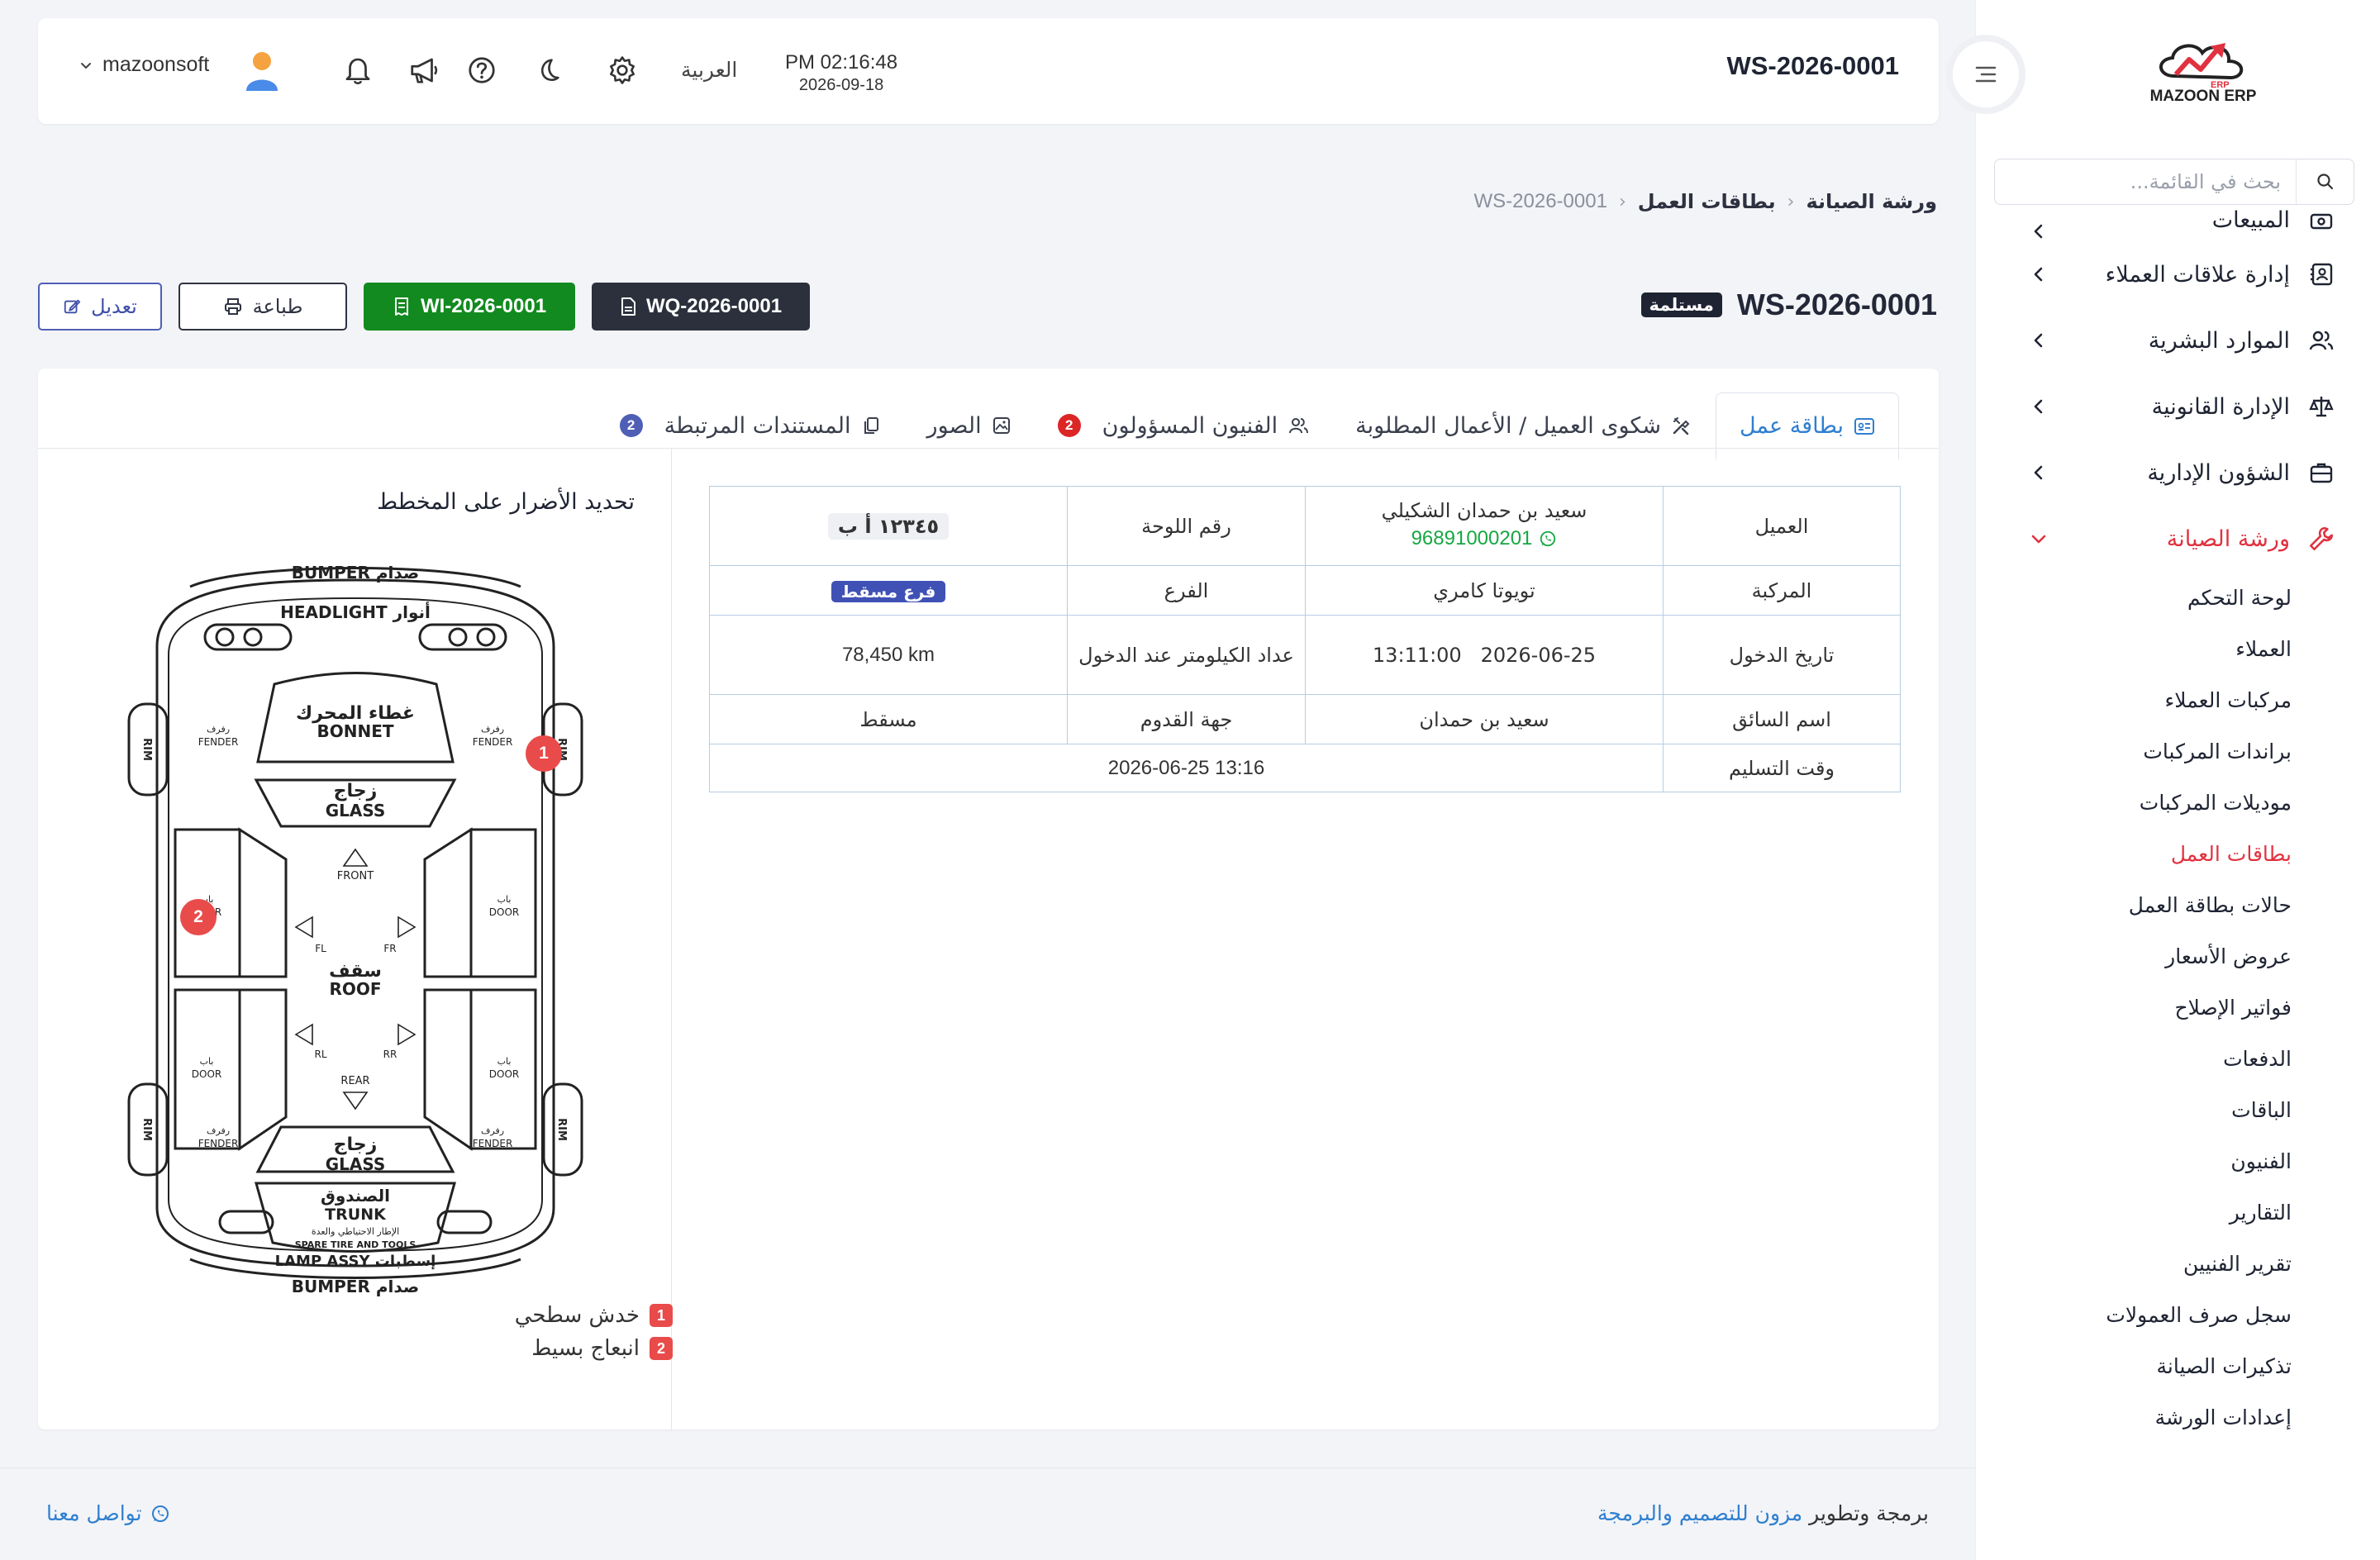 This screenshot has width=2380, height=1560. What do you see at coordinates (2134, 1058) in the screenshot?
I see `sidebar-subitem-payments: الدفعات` at bounding box center [2134, 1058].